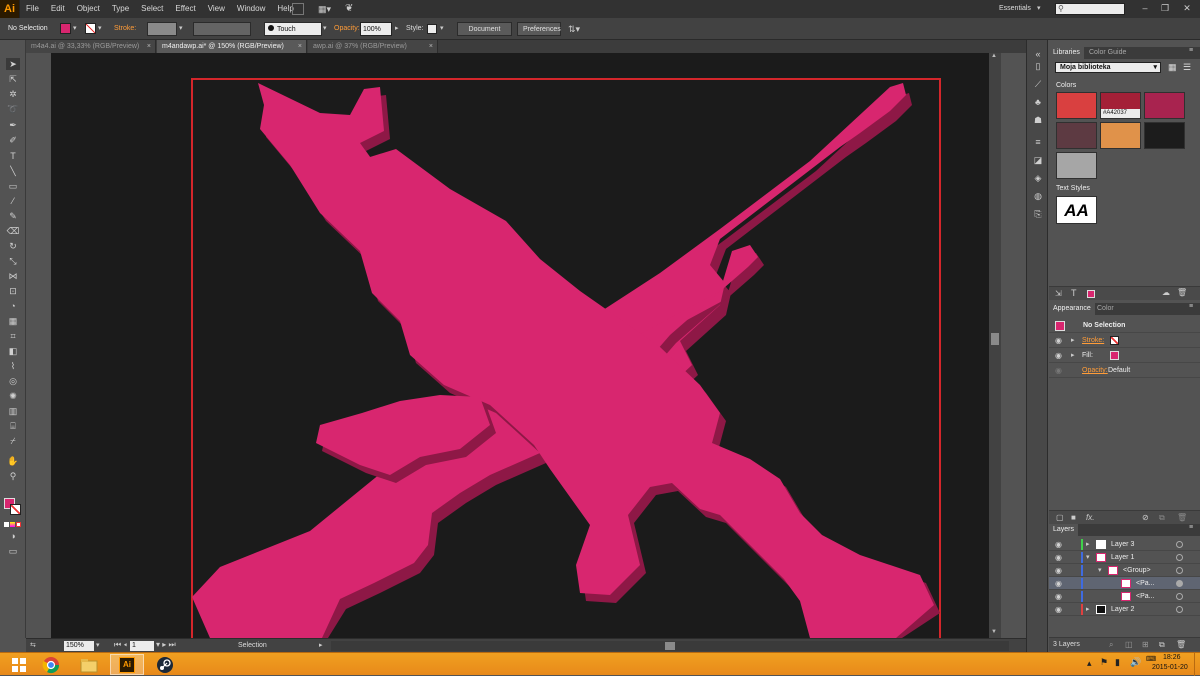 The height and width of the screenshot is (676, 1200). What do you see at coordinates (1089, 663) in the screenshot?
I see `show-hidden-icons: ▴` at bounding box center [1089, 663].